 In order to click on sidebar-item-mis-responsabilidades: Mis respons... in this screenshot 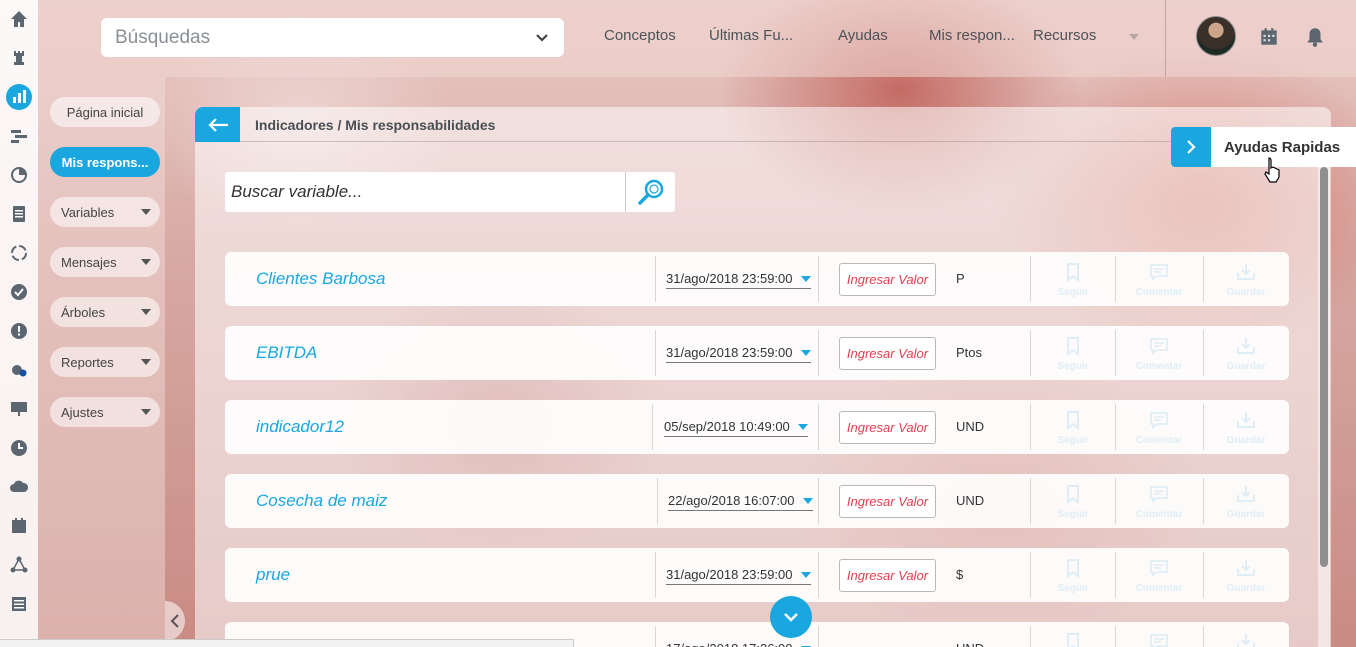, I will do `click(105, 162)`.